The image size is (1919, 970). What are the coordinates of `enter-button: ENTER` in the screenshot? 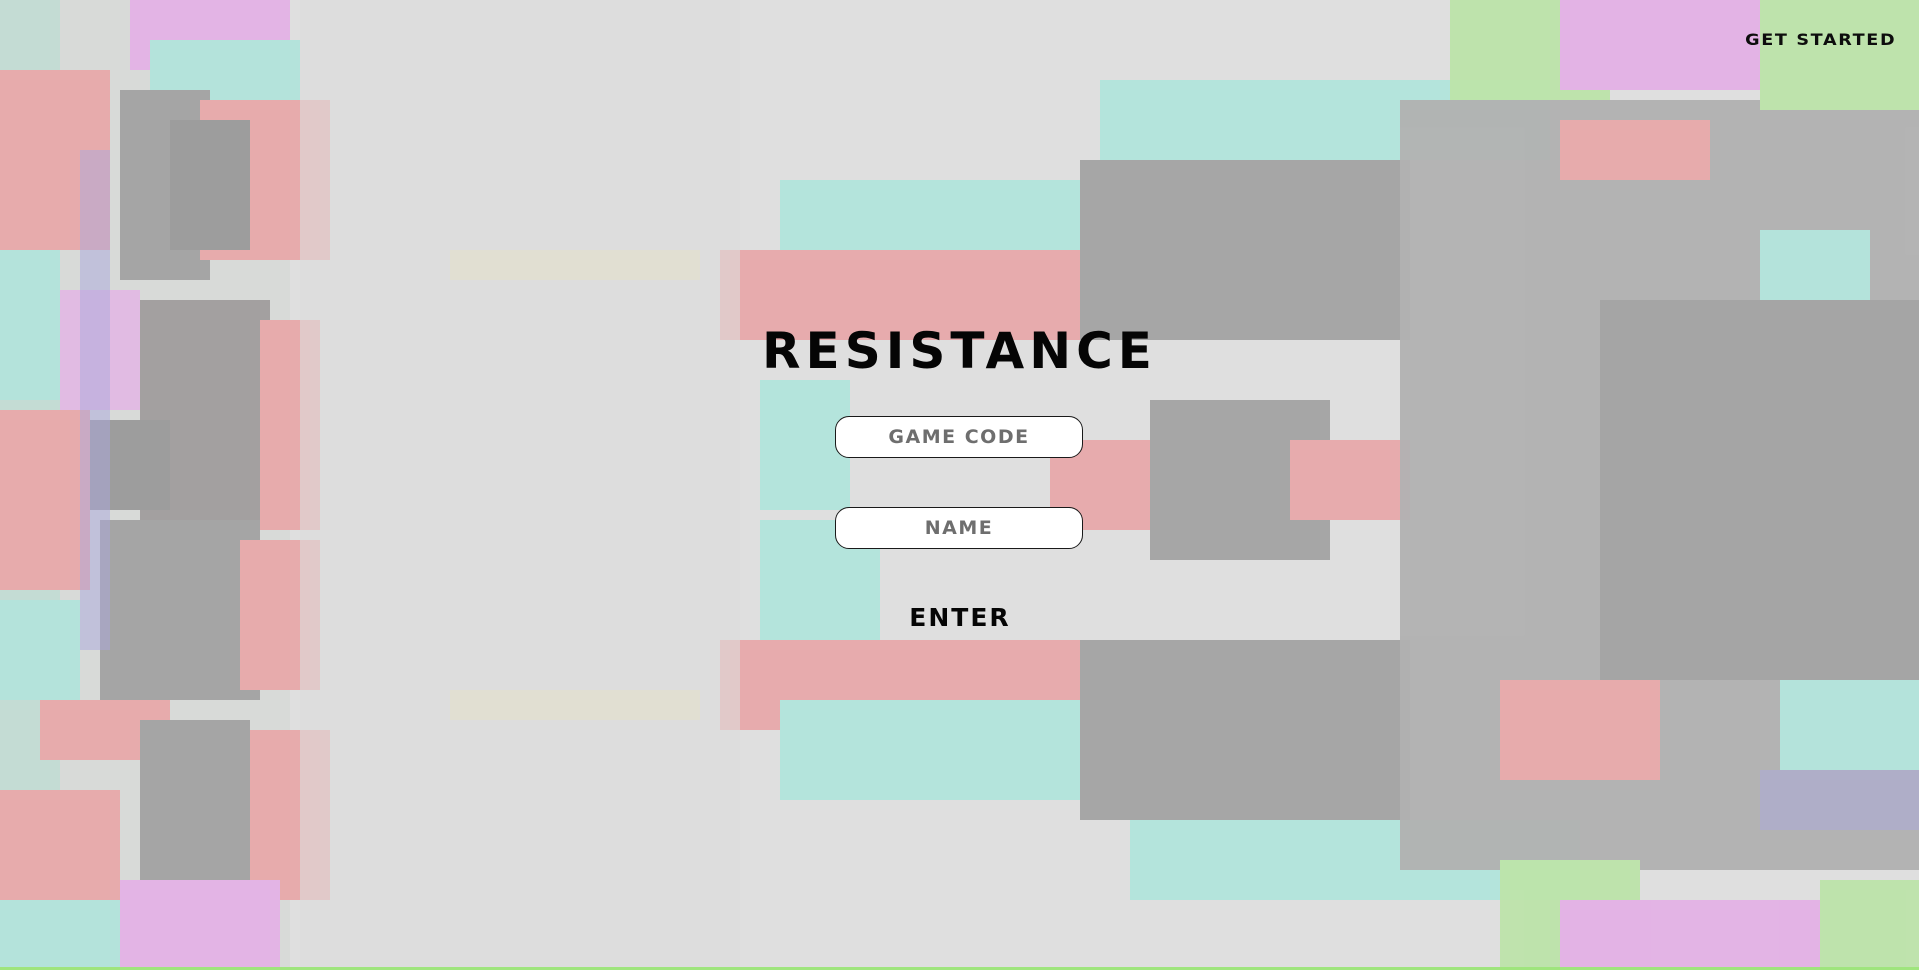 It's located at (960, 617).